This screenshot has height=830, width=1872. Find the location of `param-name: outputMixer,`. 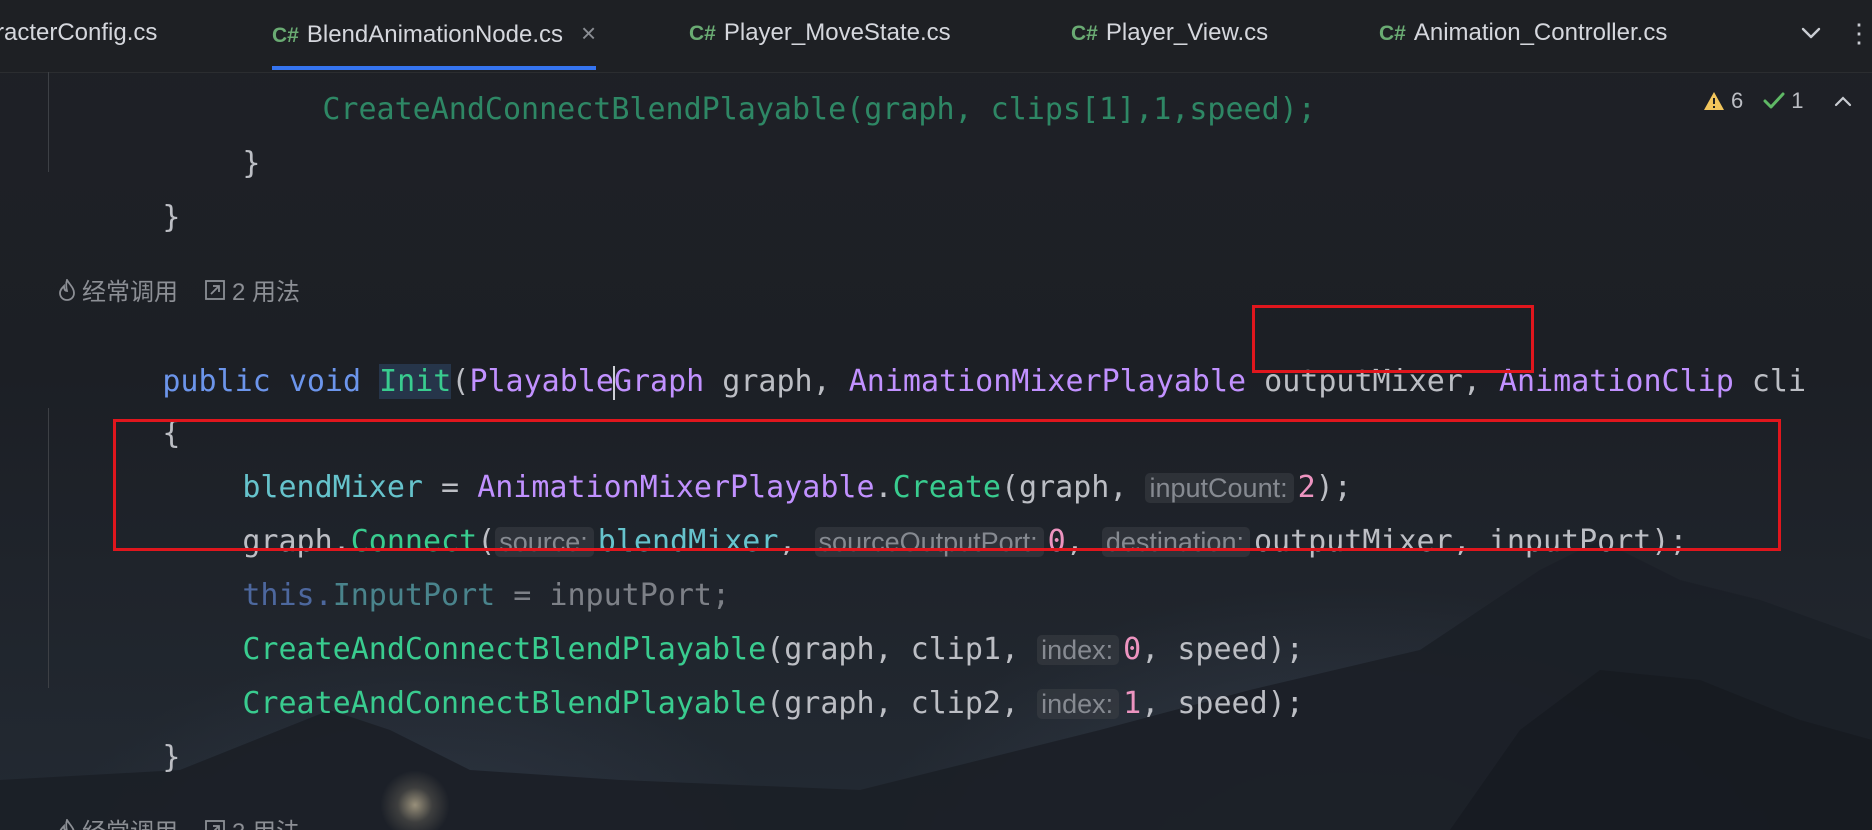

param-name: outputMixer, is located at coordinates (1372, 381).